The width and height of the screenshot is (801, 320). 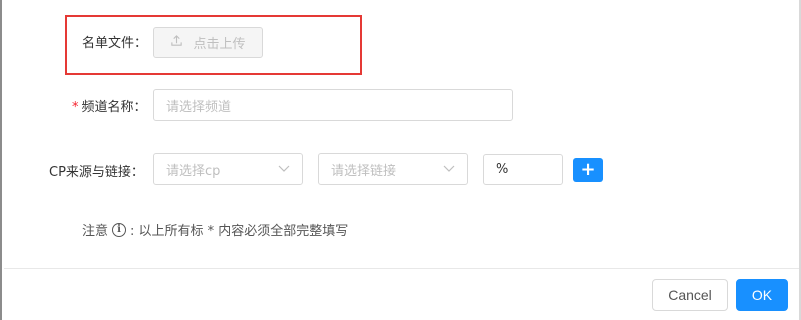 What do you see at coordinates (401, 268) in the screenshot?
I see `footer-divider` at bounding box center [401, 268].